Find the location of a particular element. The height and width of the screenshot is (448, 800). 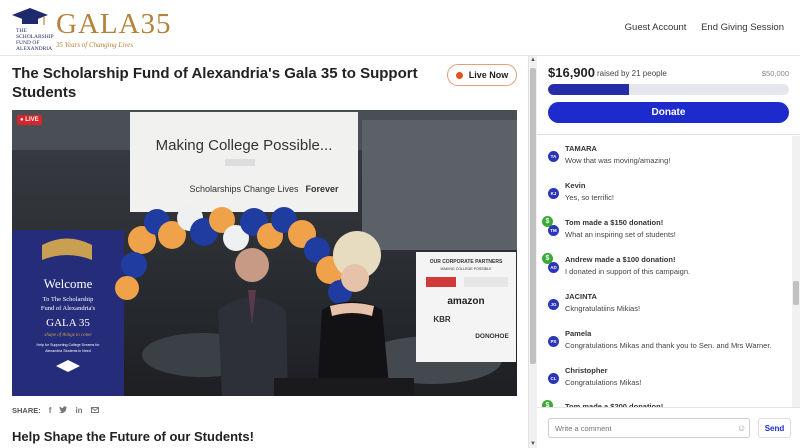

emoji-icon: ☺ is located at coordinates (741, 428).